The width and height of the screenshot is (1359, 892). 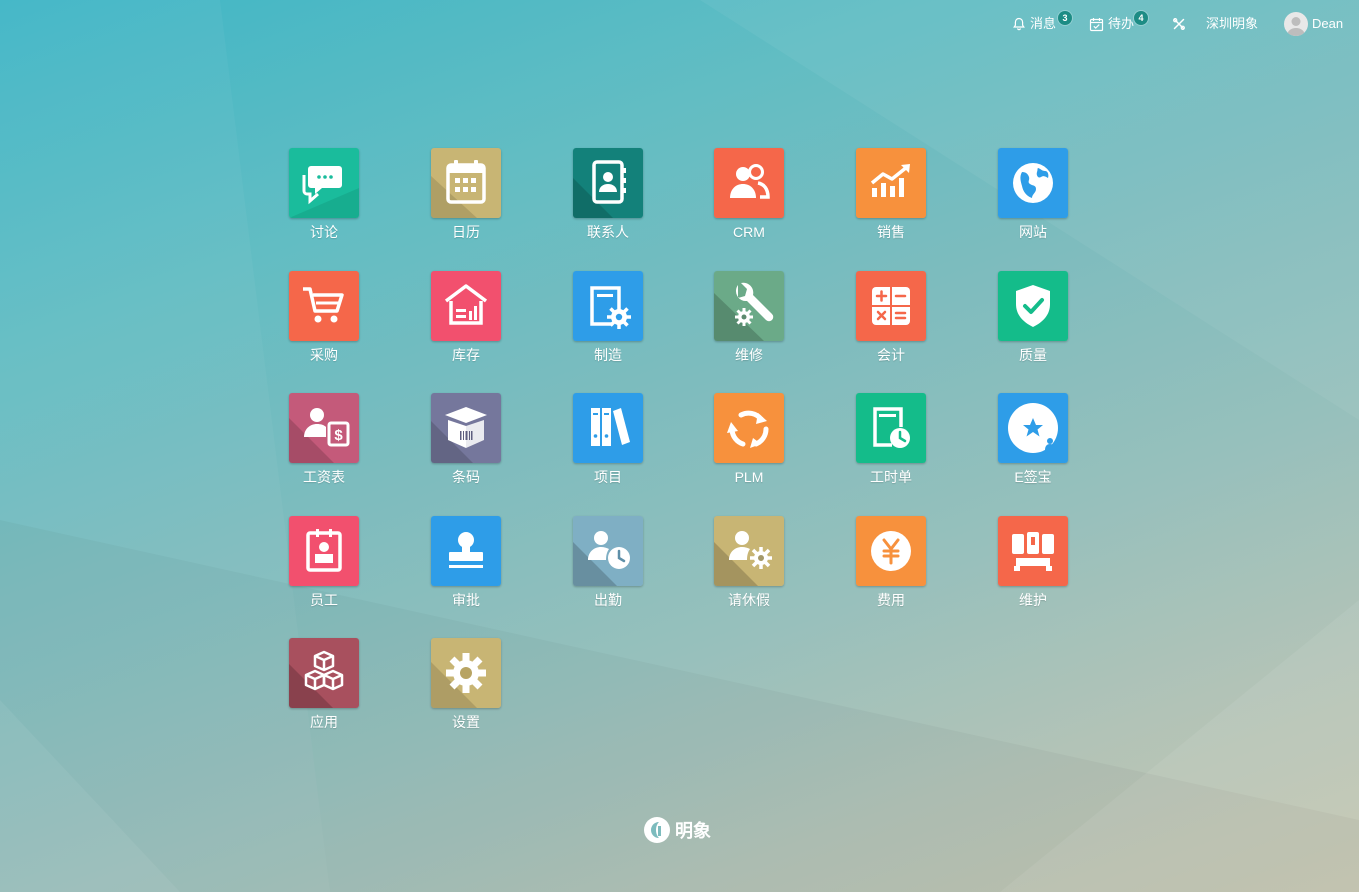 I want to click on app-inventory: 库存, so click(x=466, y=317).